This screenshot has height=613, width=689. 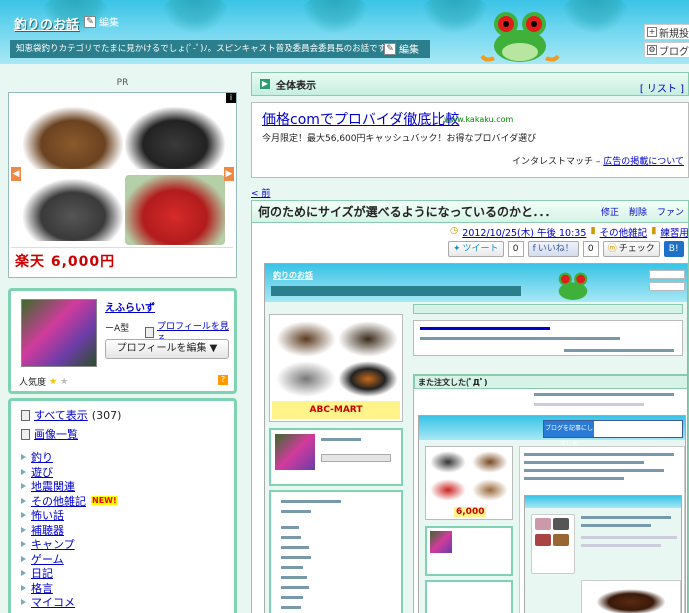 I want to click on help-icon: ?, so click(x=223, y=380).